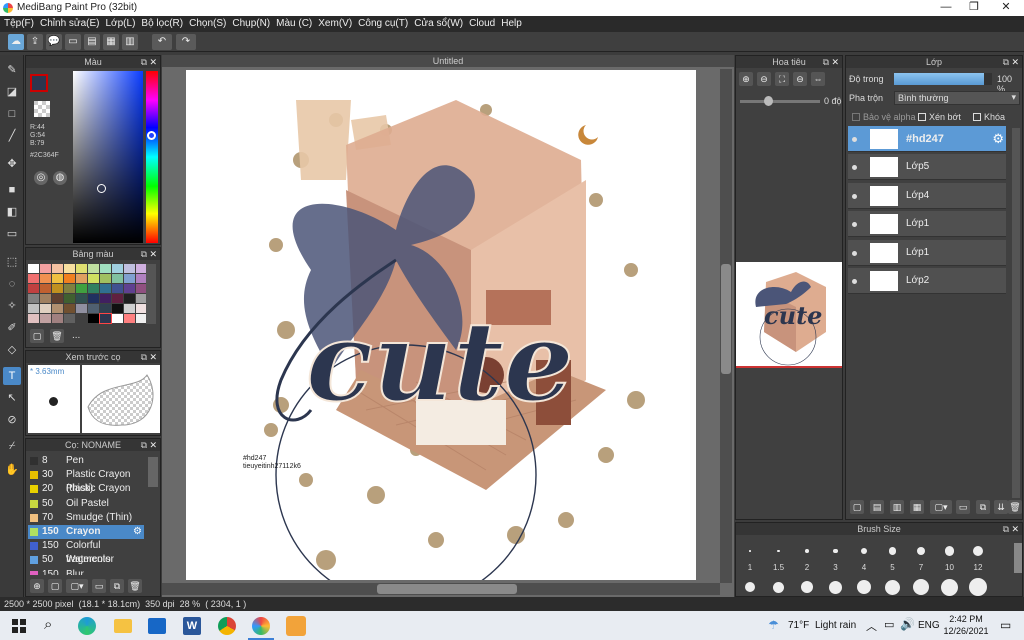 The height and width of the screenshot is (640, 1024). What do you see at coordinates (927, 139) in the screenshot?
I see `layer-row: #hd247 ⚙` at bounding box center [927, 139].